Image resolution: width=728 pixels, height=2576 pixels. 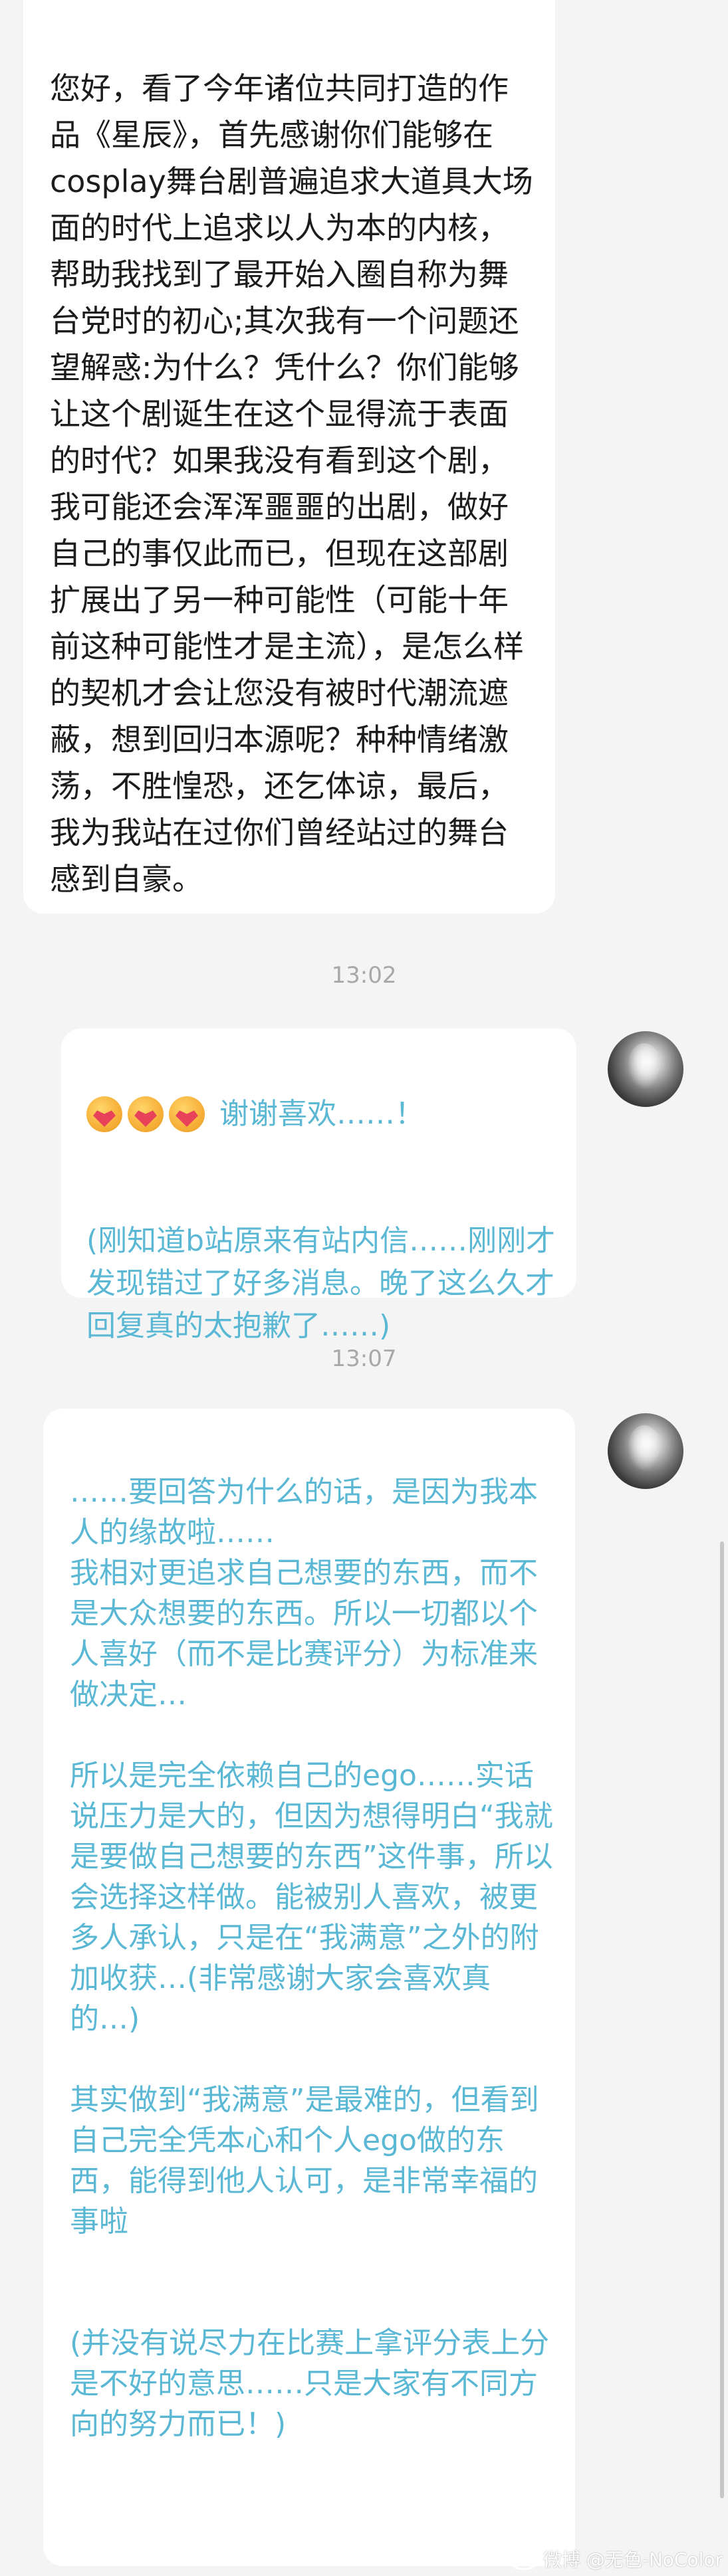 I want to click on reply-emoji-row: 谢谢喜欢……！, so click(x=323, y=1114).